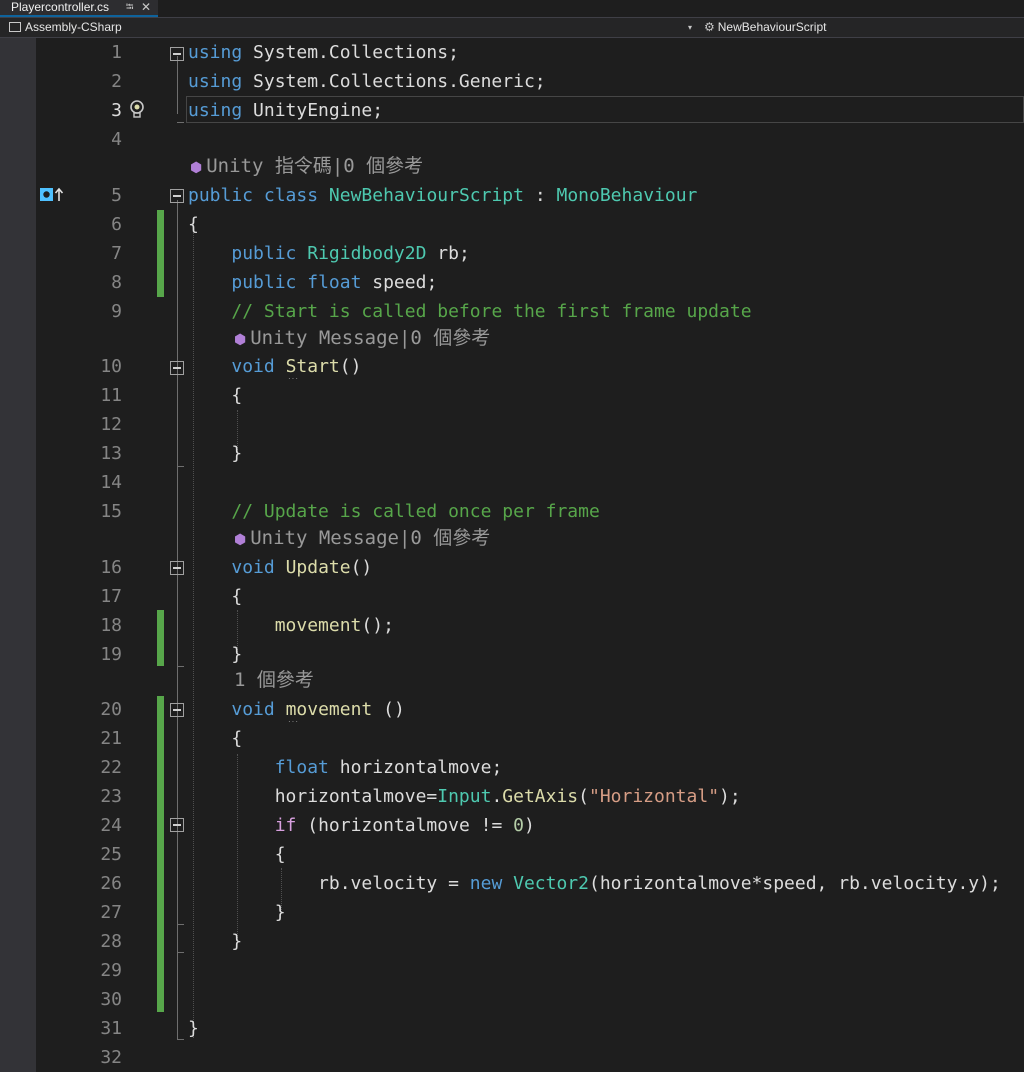  I want to click on code-token: 0, so click(518, 825).